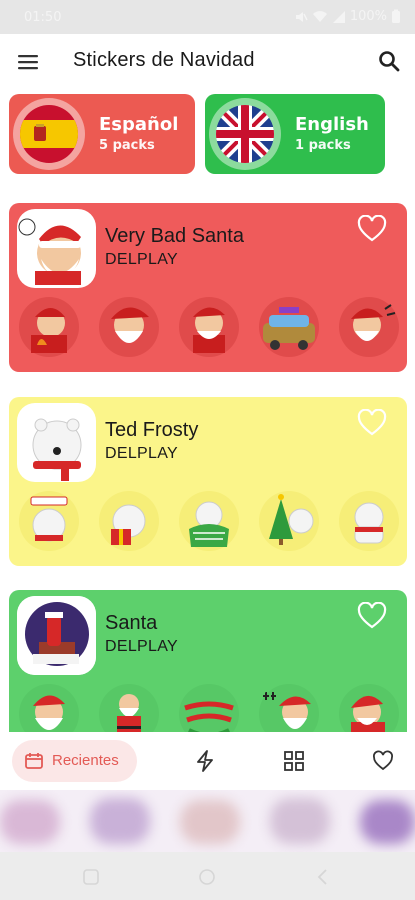 This screenshot has width=415, height=900. I want to click on language-card-spanish: Español 5 packs, so click(102, 134).